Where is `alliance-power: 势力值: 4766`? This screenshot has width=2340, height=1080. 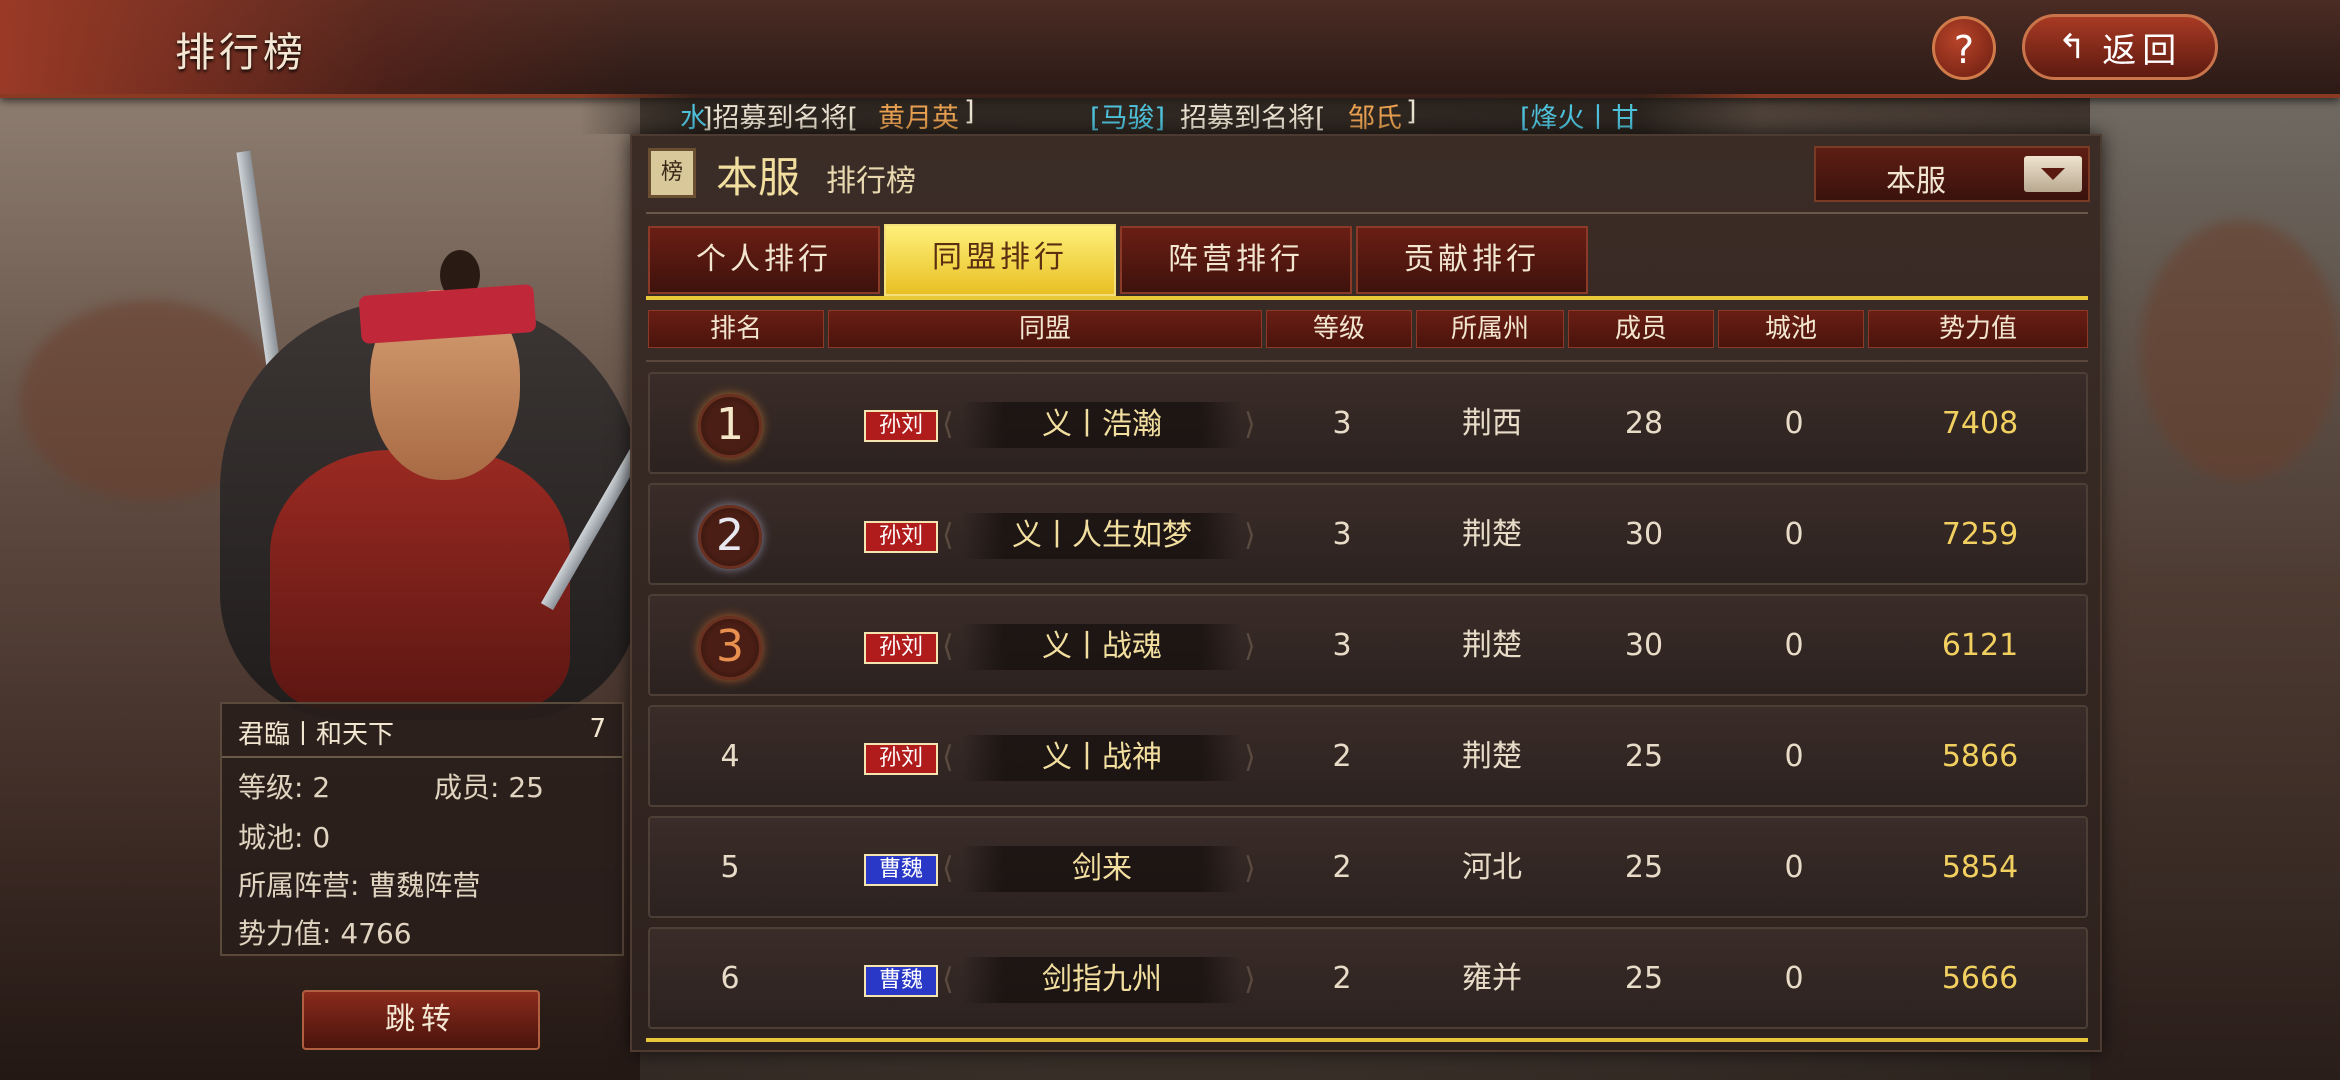
alliance-power: 势力值: 4766 is located at coordinates (325, 933).